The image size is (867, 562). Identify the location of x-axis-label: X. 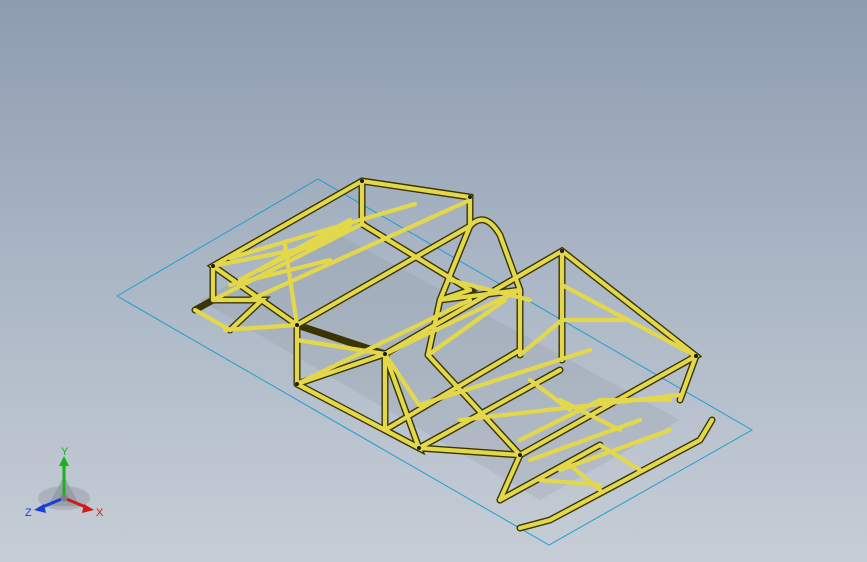
(100, 513).